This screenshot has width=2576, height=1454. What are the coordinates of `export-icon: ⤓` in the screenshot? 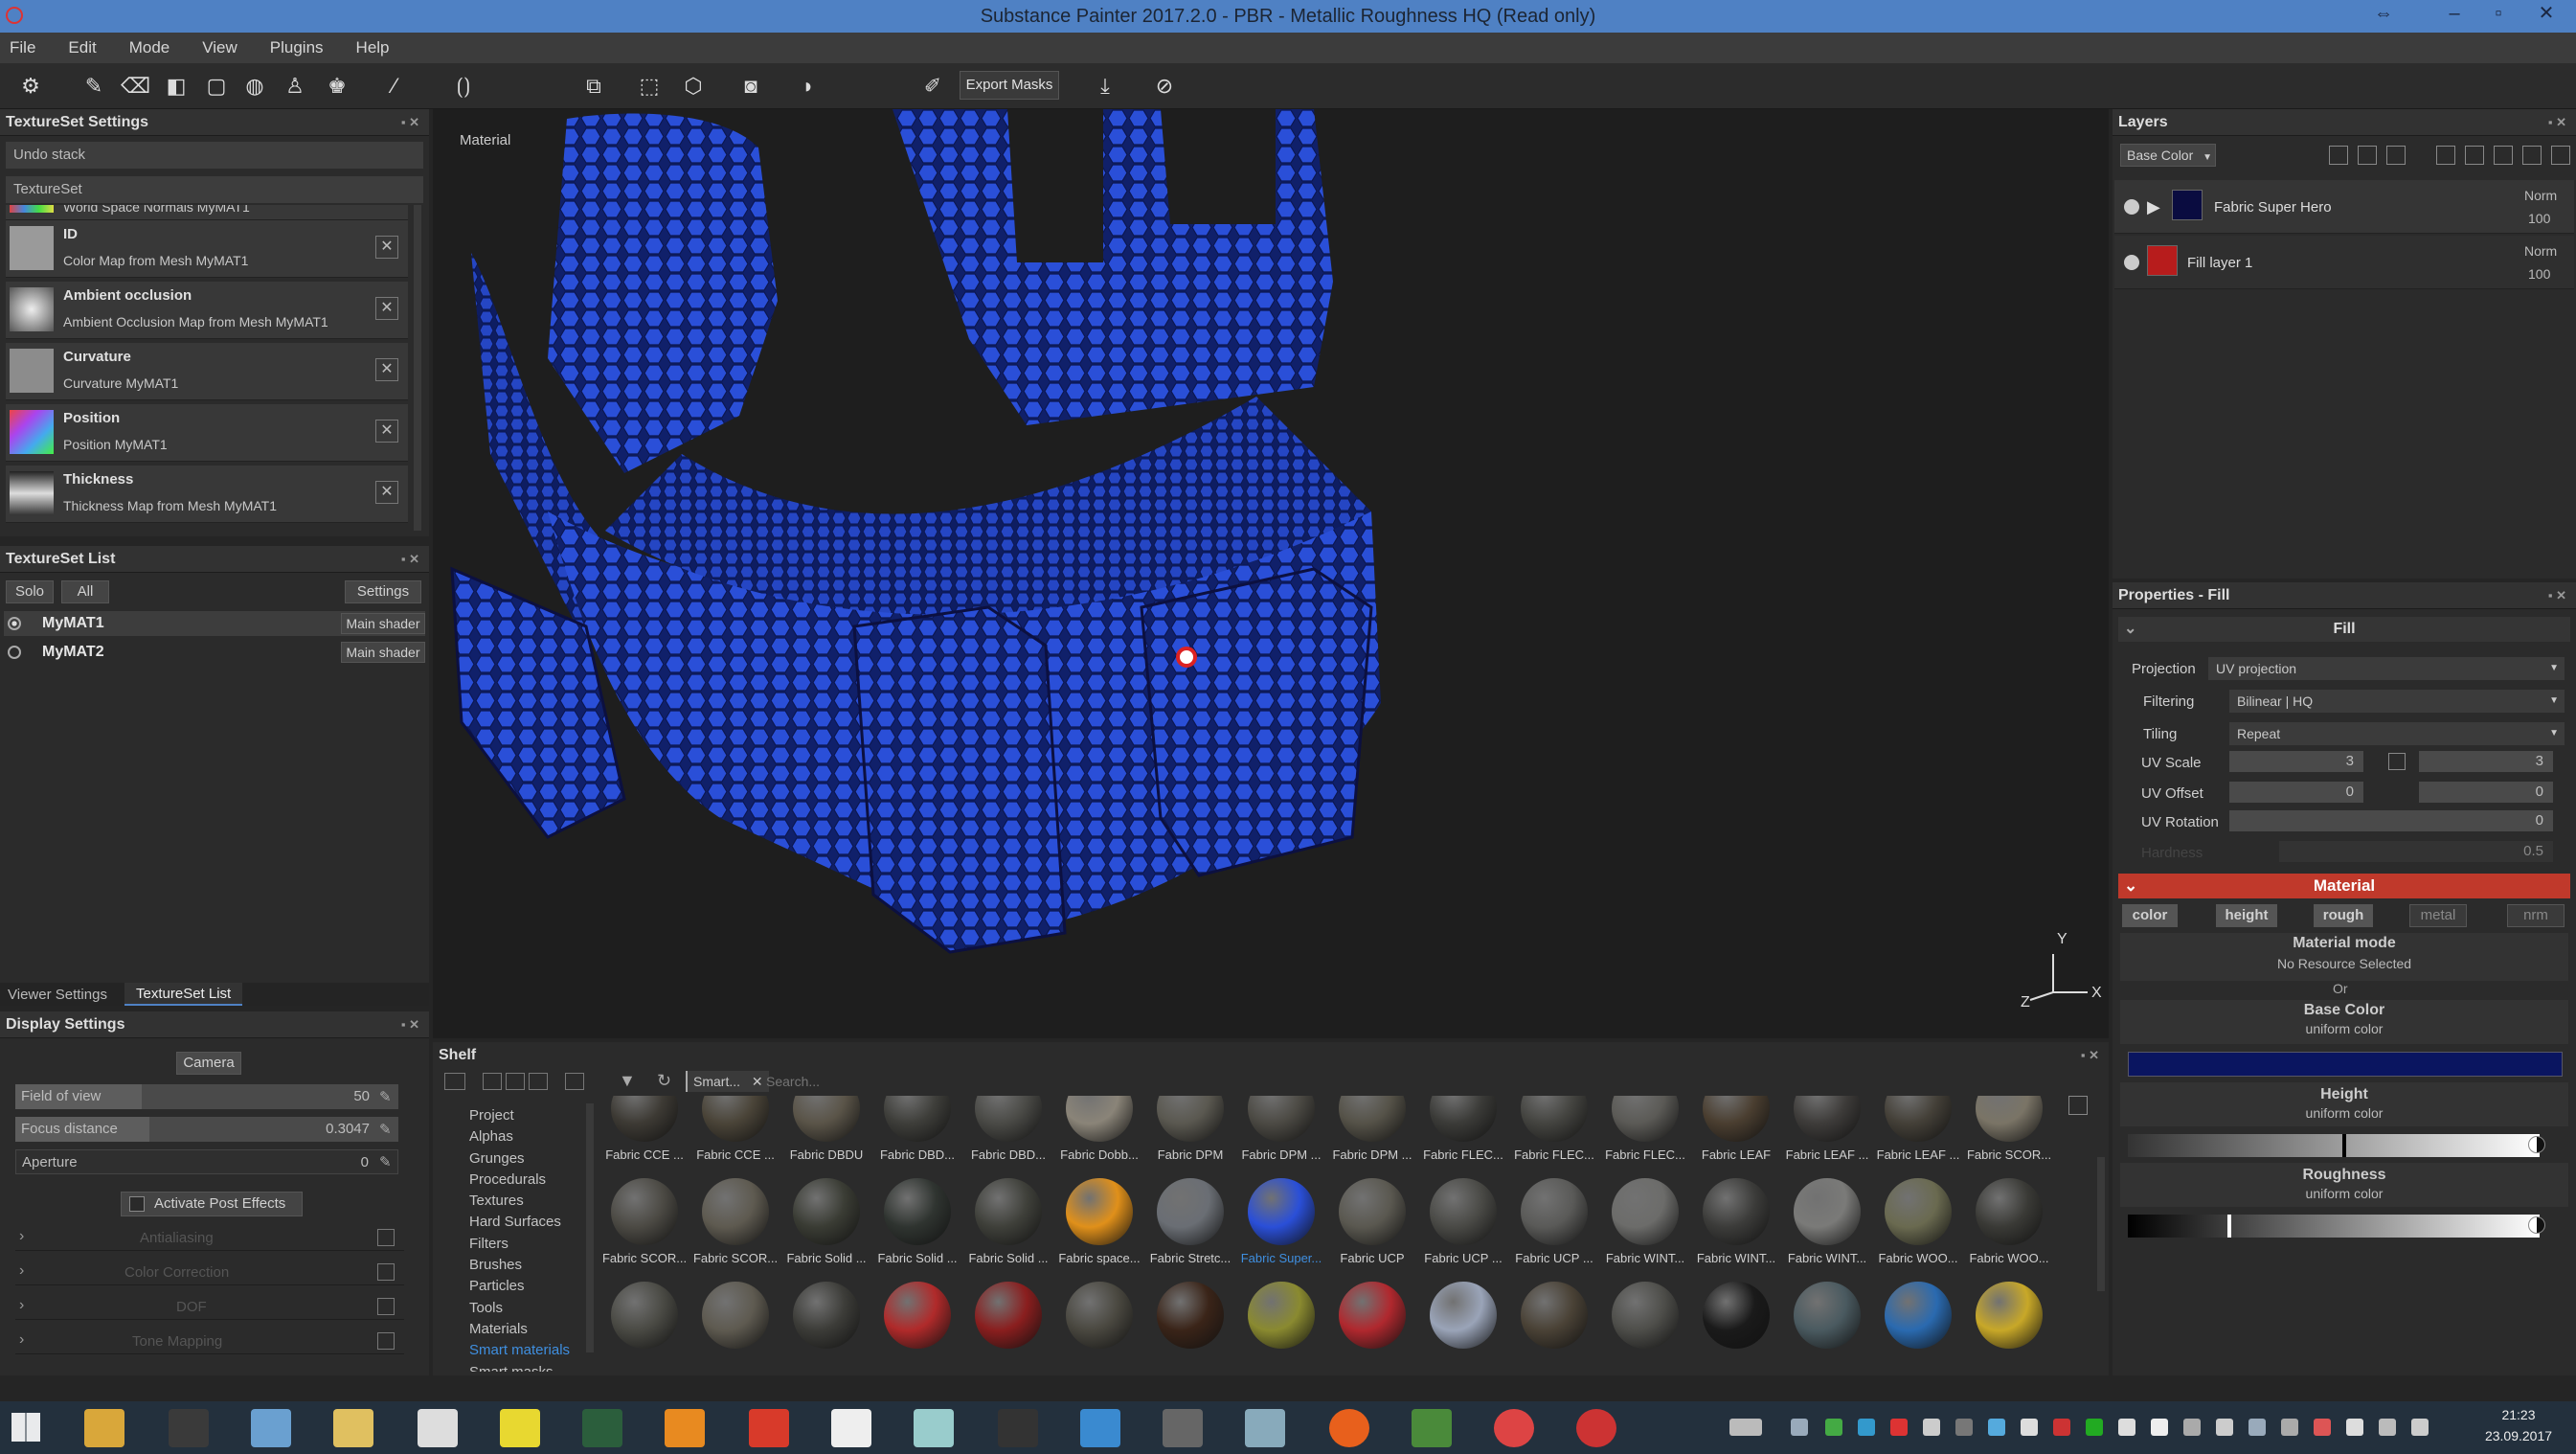 It's located at (1105, 86).